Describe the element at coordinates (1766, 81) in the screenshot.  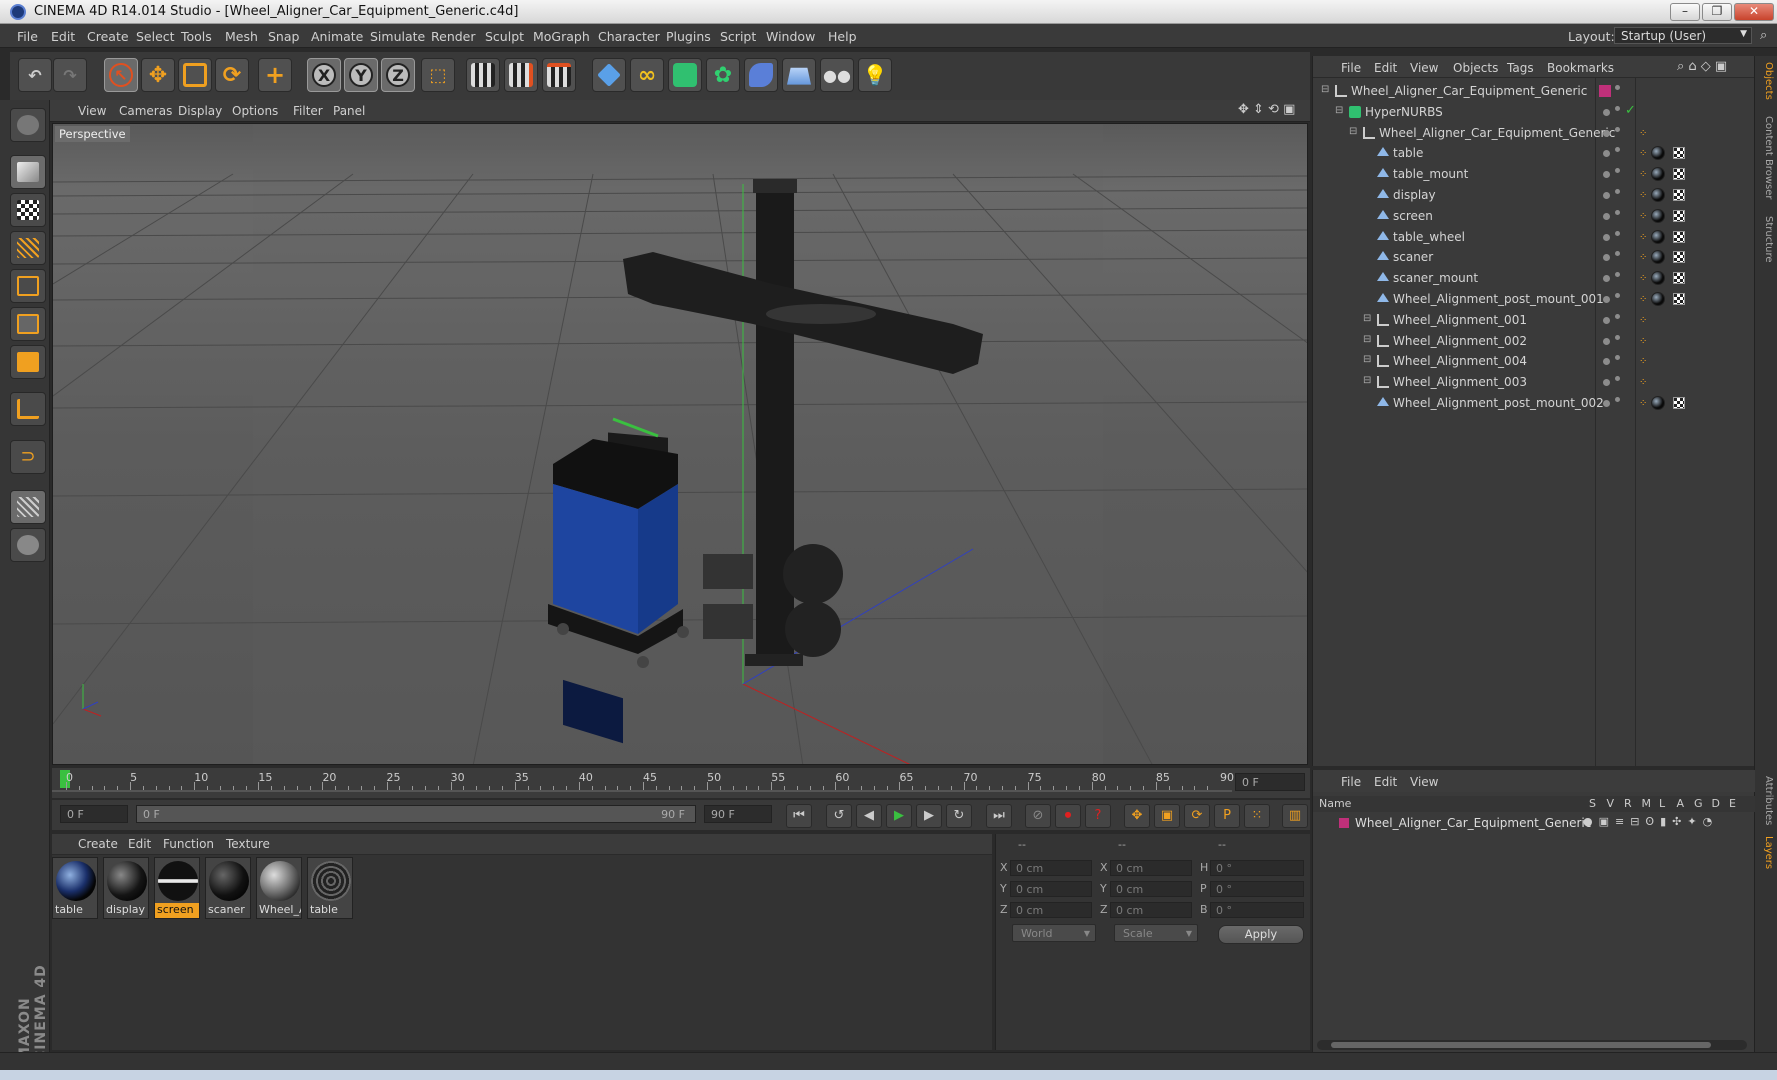
I see `tab-objects: Objects` at that location.